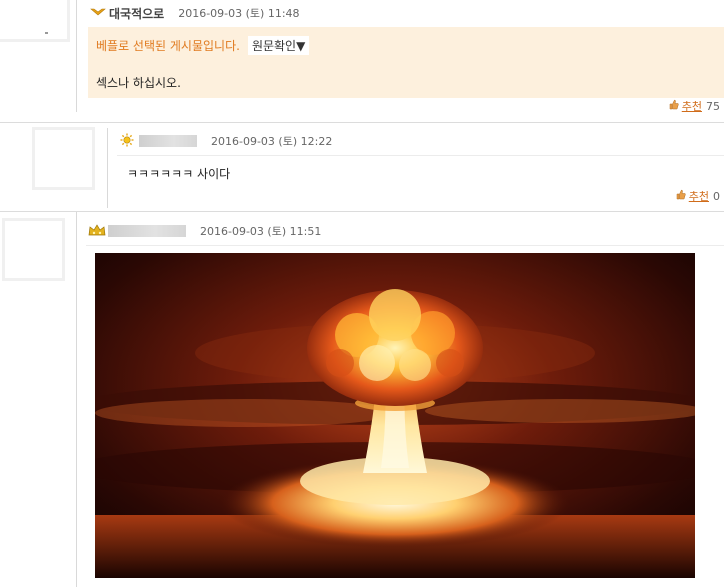 The width and height of the screenshot is (724, 587). I want to click on comment-date: 2016-09-03 (토) 12:22, so click(272, 141).